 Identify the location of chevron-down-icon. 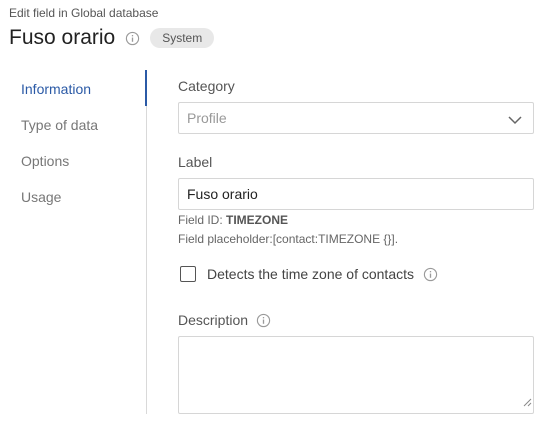
(515, 121).